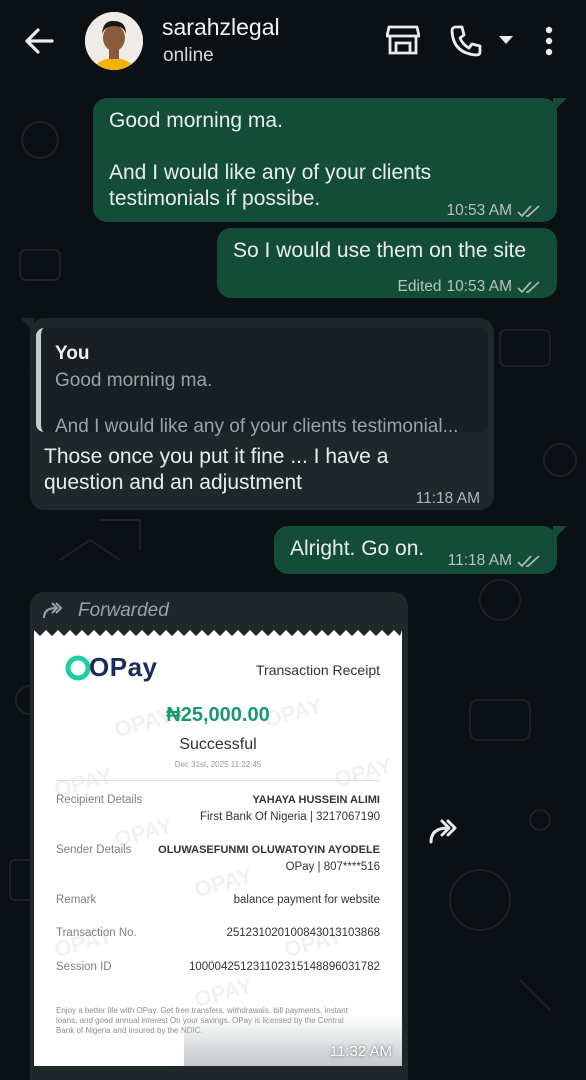 The image size is (586, 1080). I want to click on opay-brand-text: OPay, so click(123, 667).